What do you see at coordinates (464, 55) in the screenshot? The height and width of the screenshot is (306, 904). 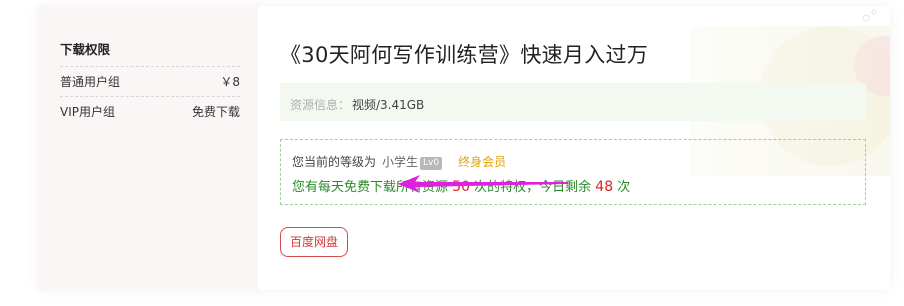 I see `resource-title: 《30天阿何写作训练营》快速月入过万` at bounding box center [464, 55].